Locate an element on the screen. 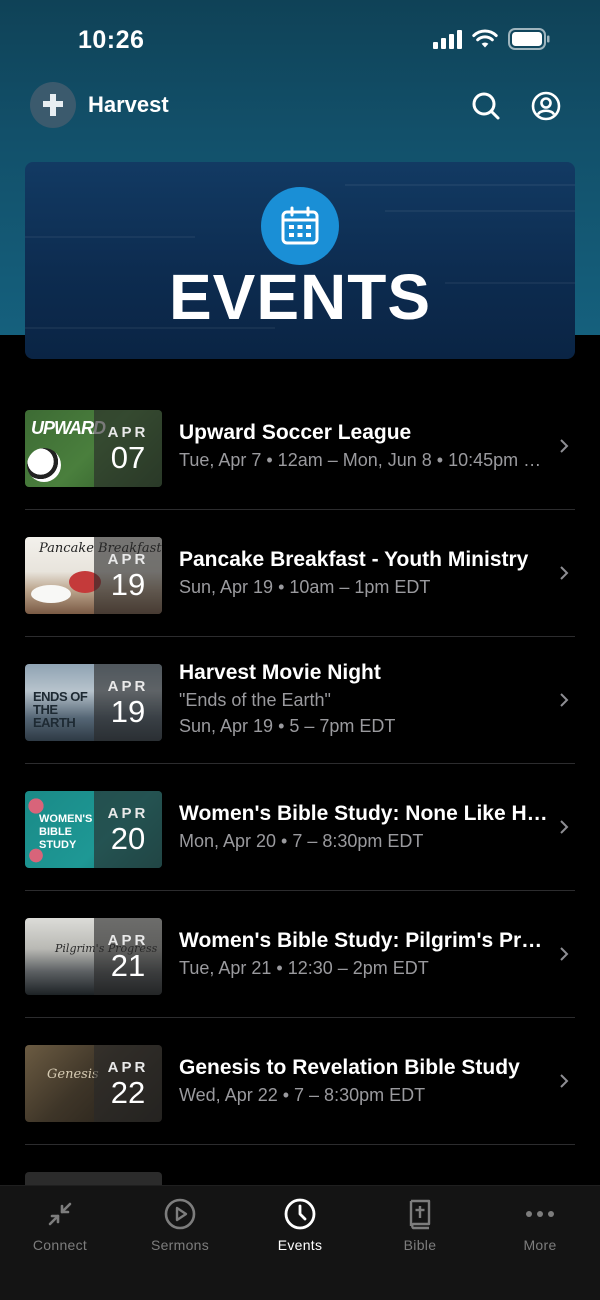 The width and height of the screenshot is (600, 1300). clock-icon is located at coordinates (300, 1214).